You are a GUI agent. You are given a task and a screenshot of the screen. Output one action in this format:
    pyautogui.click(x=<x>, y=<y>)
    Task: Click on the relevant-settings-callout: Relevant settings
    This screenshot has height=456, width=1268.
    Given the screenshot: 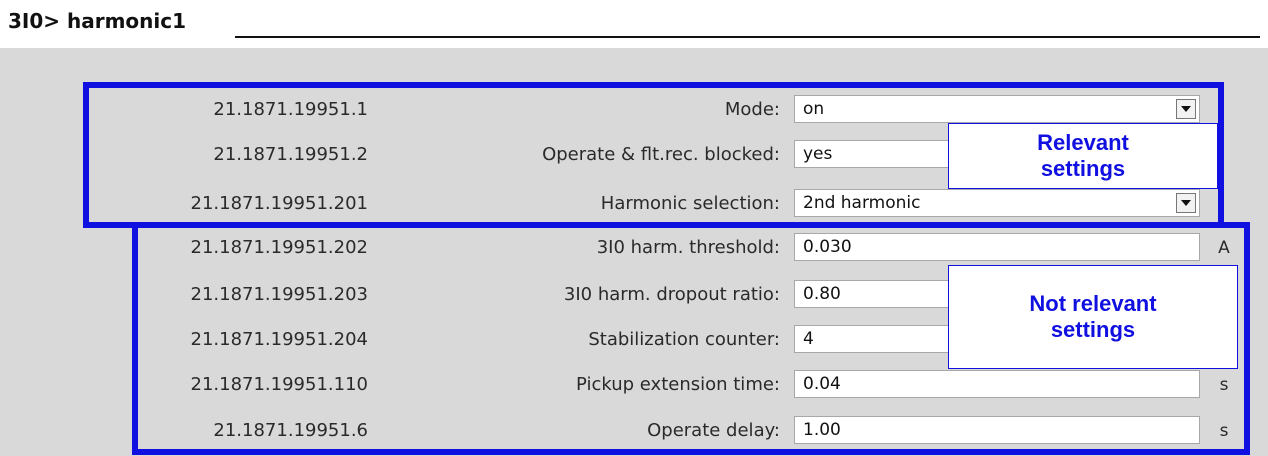 What is the action you would take?
    pyautogui.click(x=1083, y=156)
    